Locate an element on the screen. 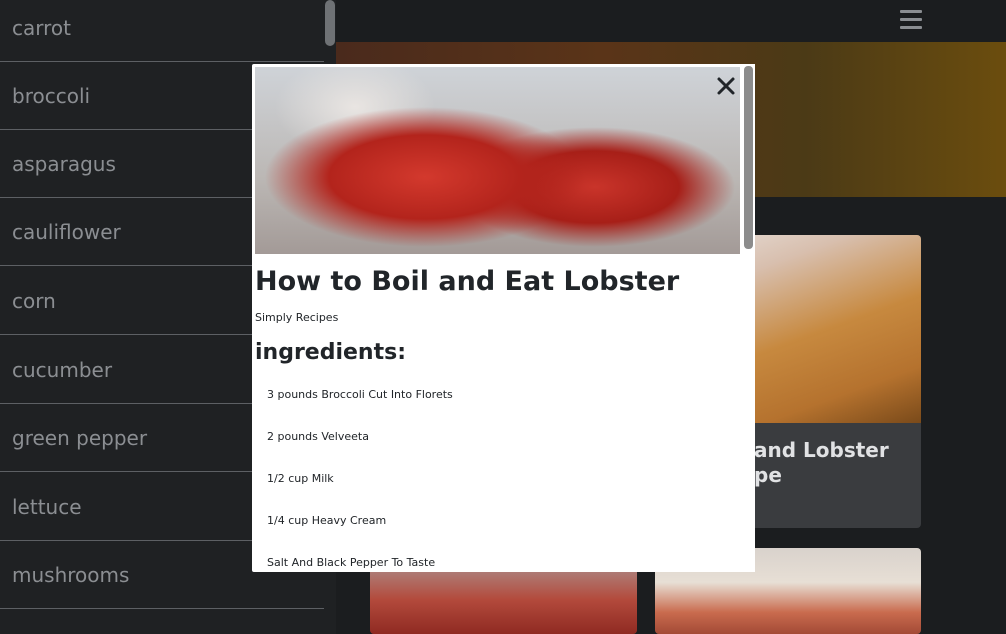 Image resolution: width=1006 pixels, height=634 pixels. close-icon-glyph is located at coordinates (726, 86).